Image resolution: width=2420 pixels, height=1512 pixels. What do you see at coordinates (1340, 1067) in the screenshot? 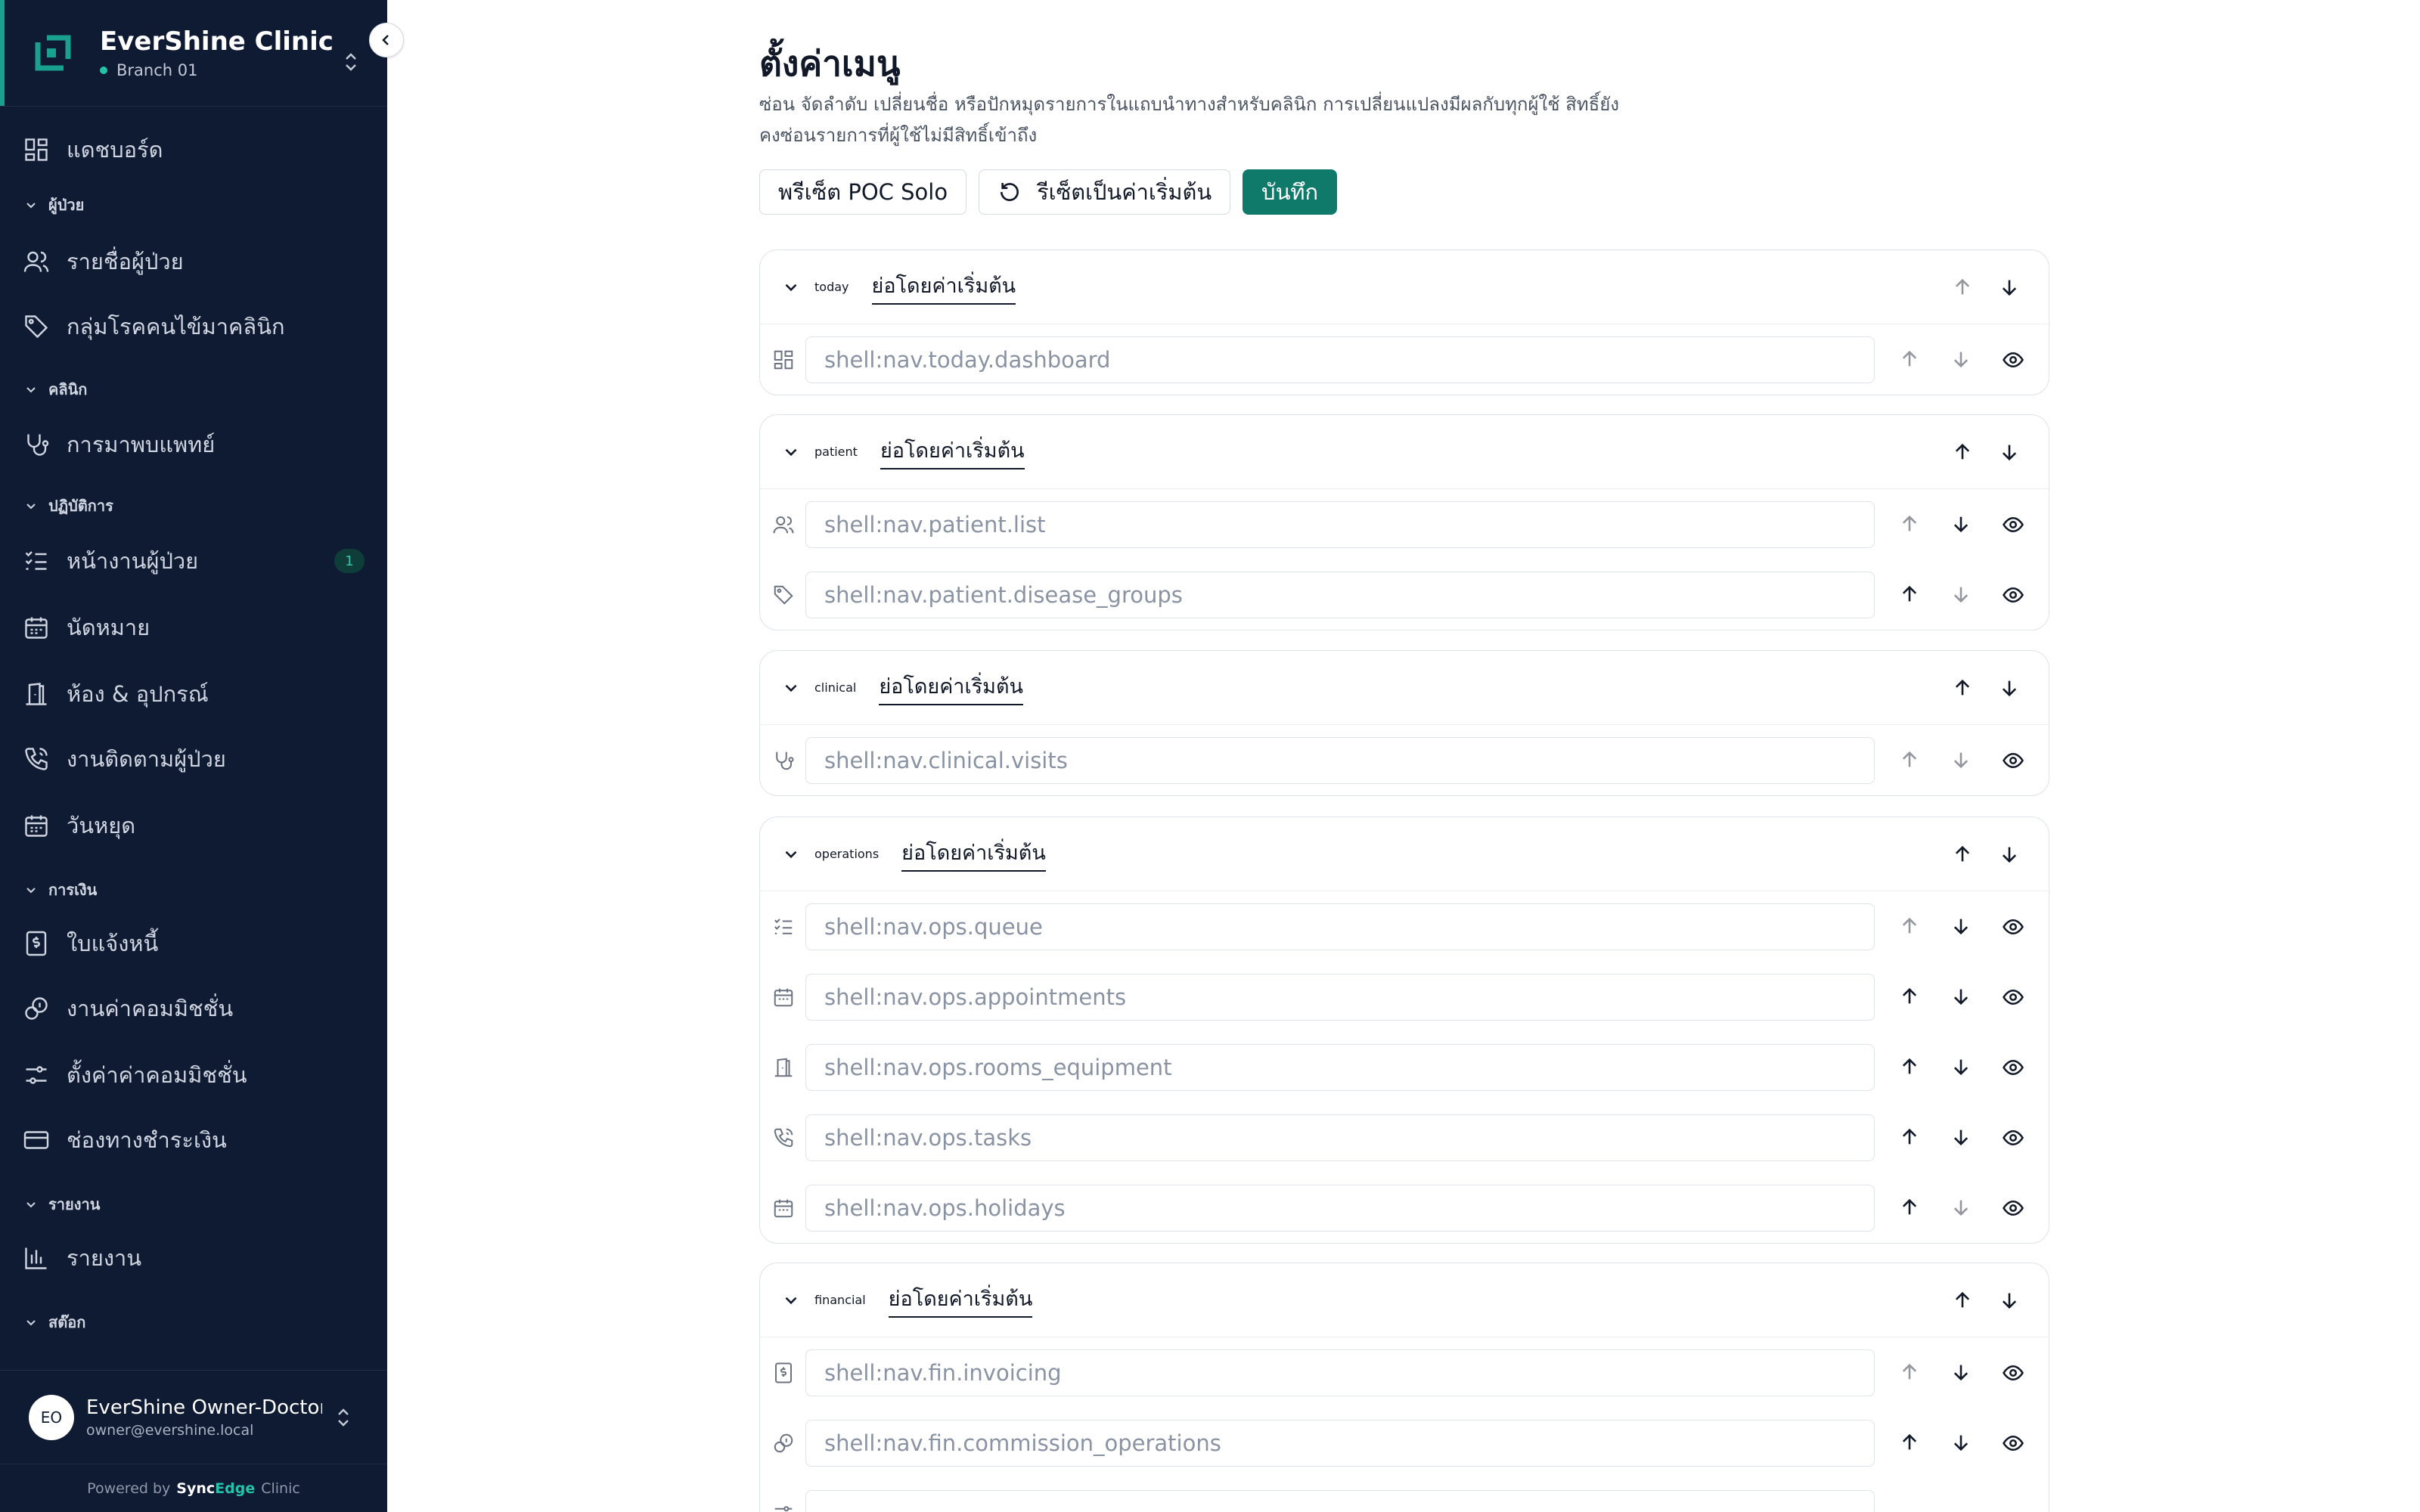
I see `menu-item-label-input: shell:nav.ops.rooms_equipment` at bounding box center [1340, 1067].